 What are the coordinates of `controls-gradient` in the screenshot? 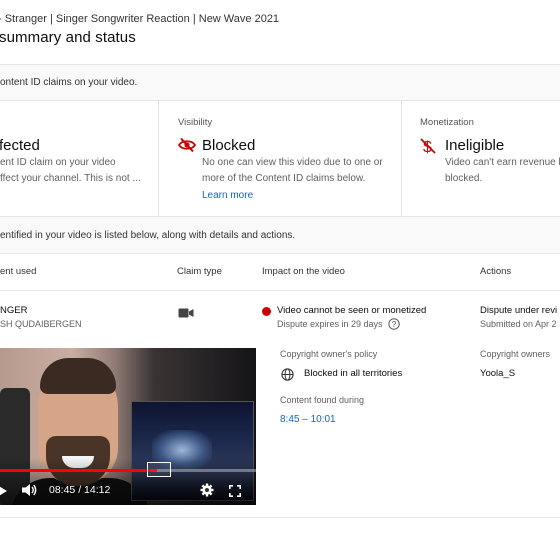 It's located at (128, 481).